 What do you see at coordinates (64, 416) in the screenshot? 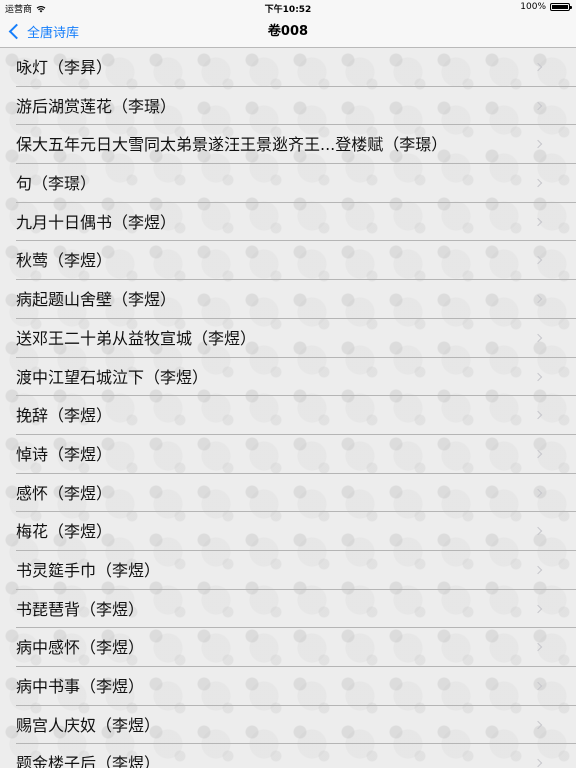
I see `poem-title: 挽辞（李煜）` at bounding box center [64, 416].